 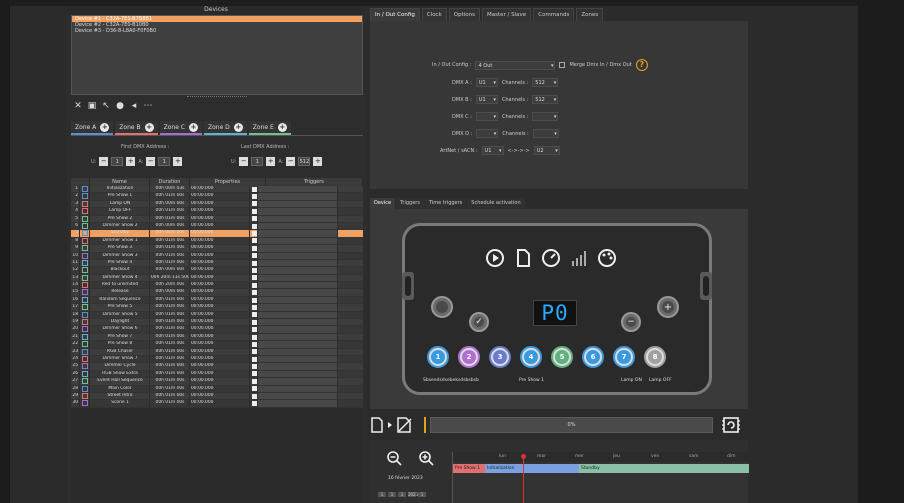 I want to click on table-row: 26 RGB Show Extra 00h 01m 00s 00:00.000, so click(x=217, y=374).